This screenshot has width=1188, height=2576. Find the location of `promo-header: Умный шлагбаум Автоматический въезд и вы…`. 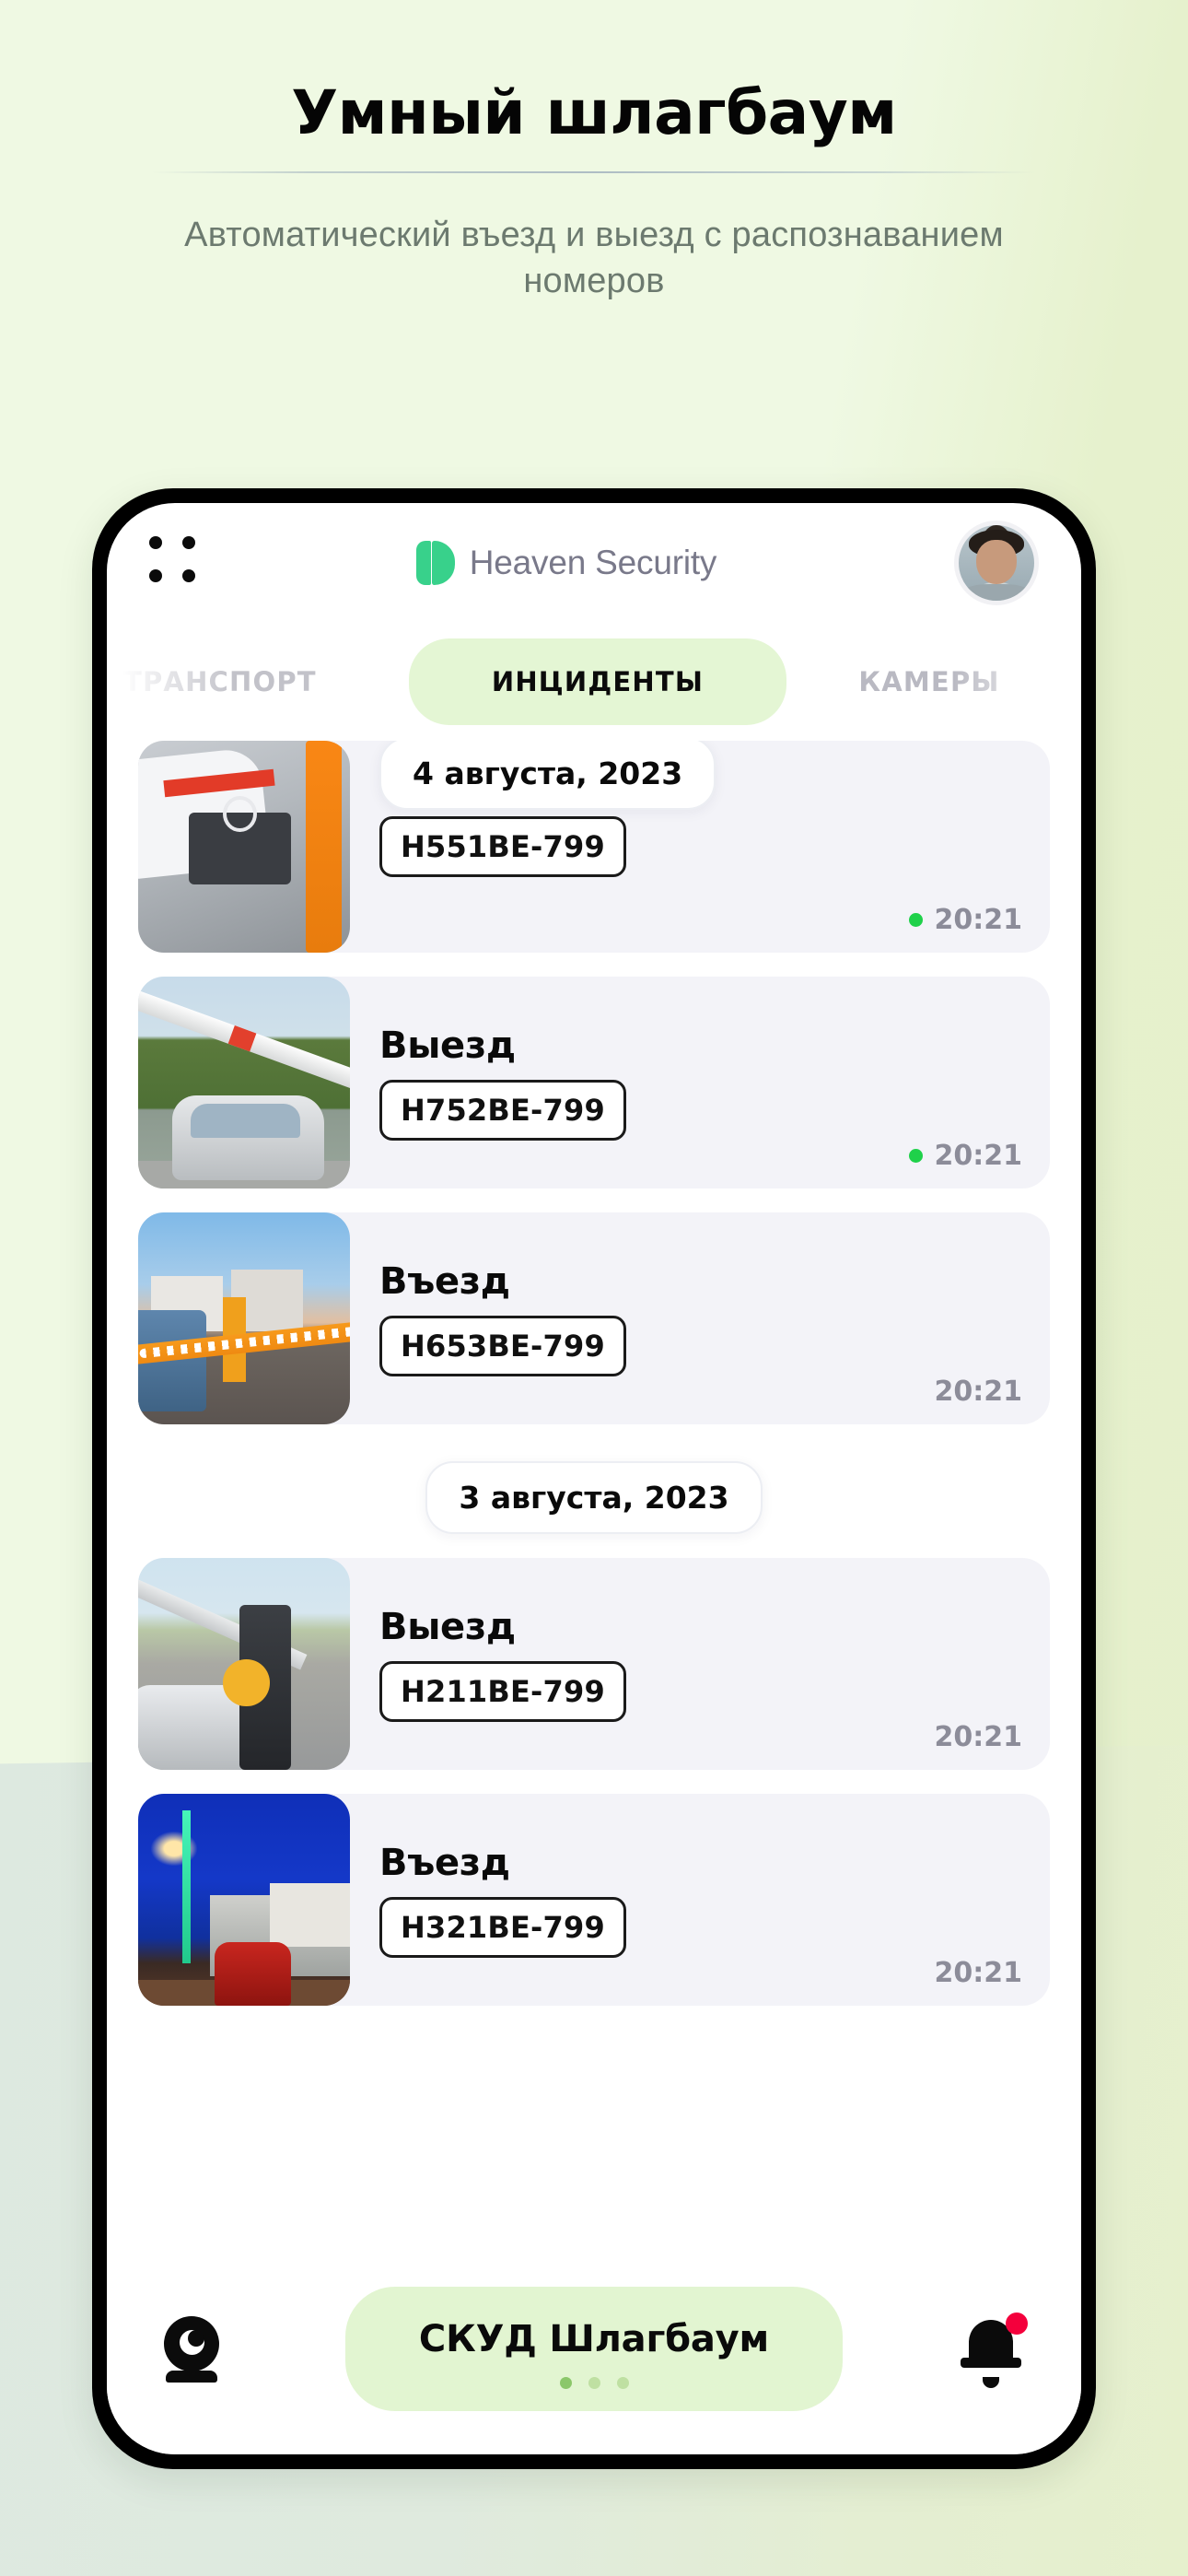

promo-header: Умный шлагбаум Автоматический въезд и вы… is located at coordinates (594, 152).